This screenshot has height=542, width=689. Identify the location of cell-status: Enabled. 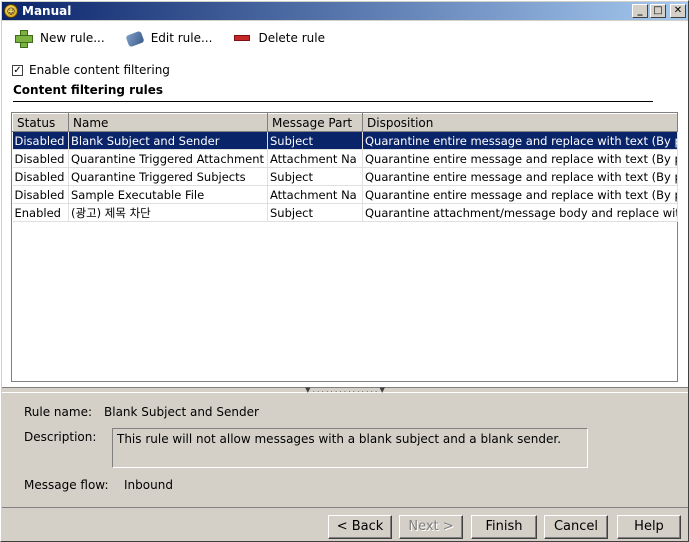
(40, 212).